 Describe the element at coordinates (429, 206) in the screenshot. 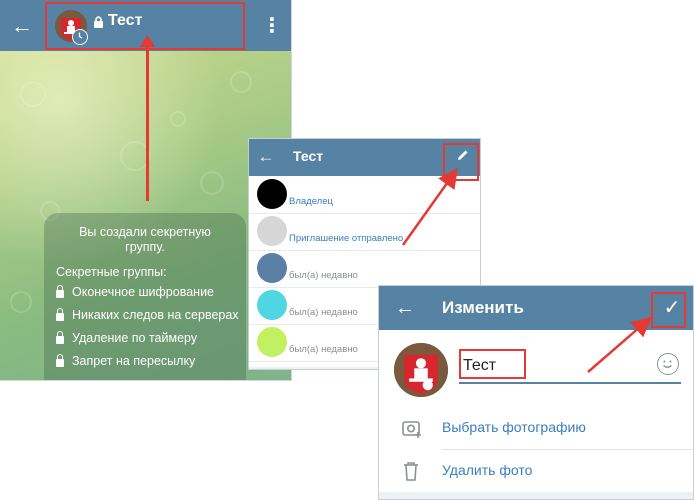

I see `annotation-arrow-to-edit` at that location.